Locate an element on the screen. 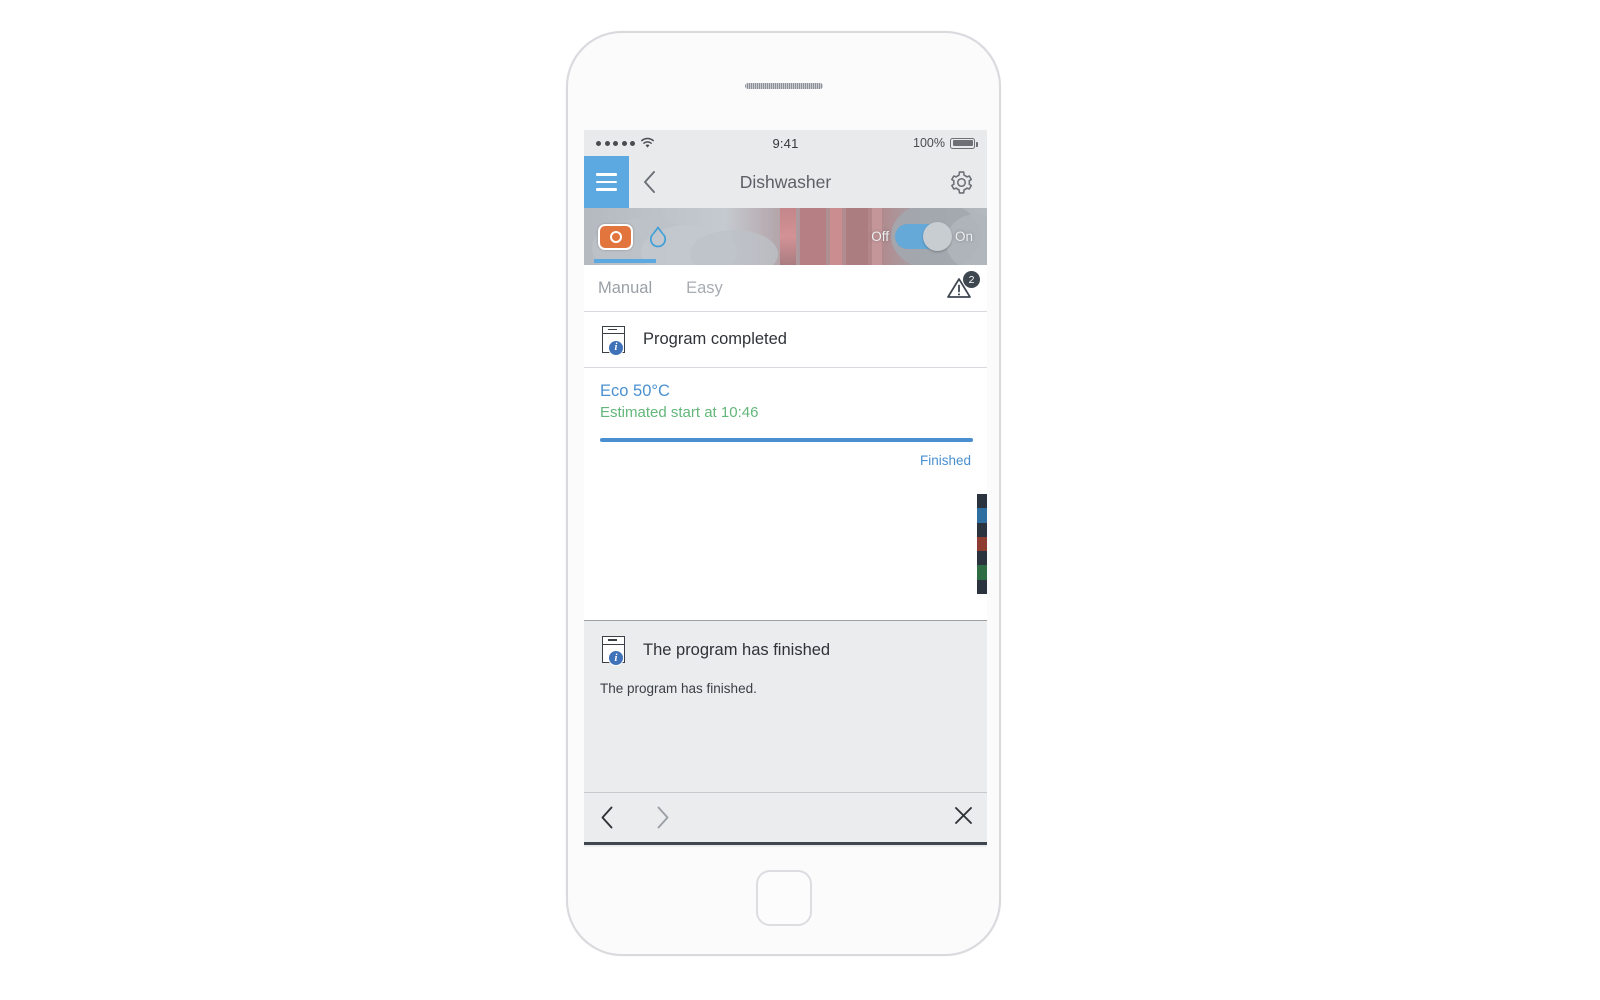 The width and height of the screenshot is (1600, 1000). gear-icon is located at coordinates (961, 182).